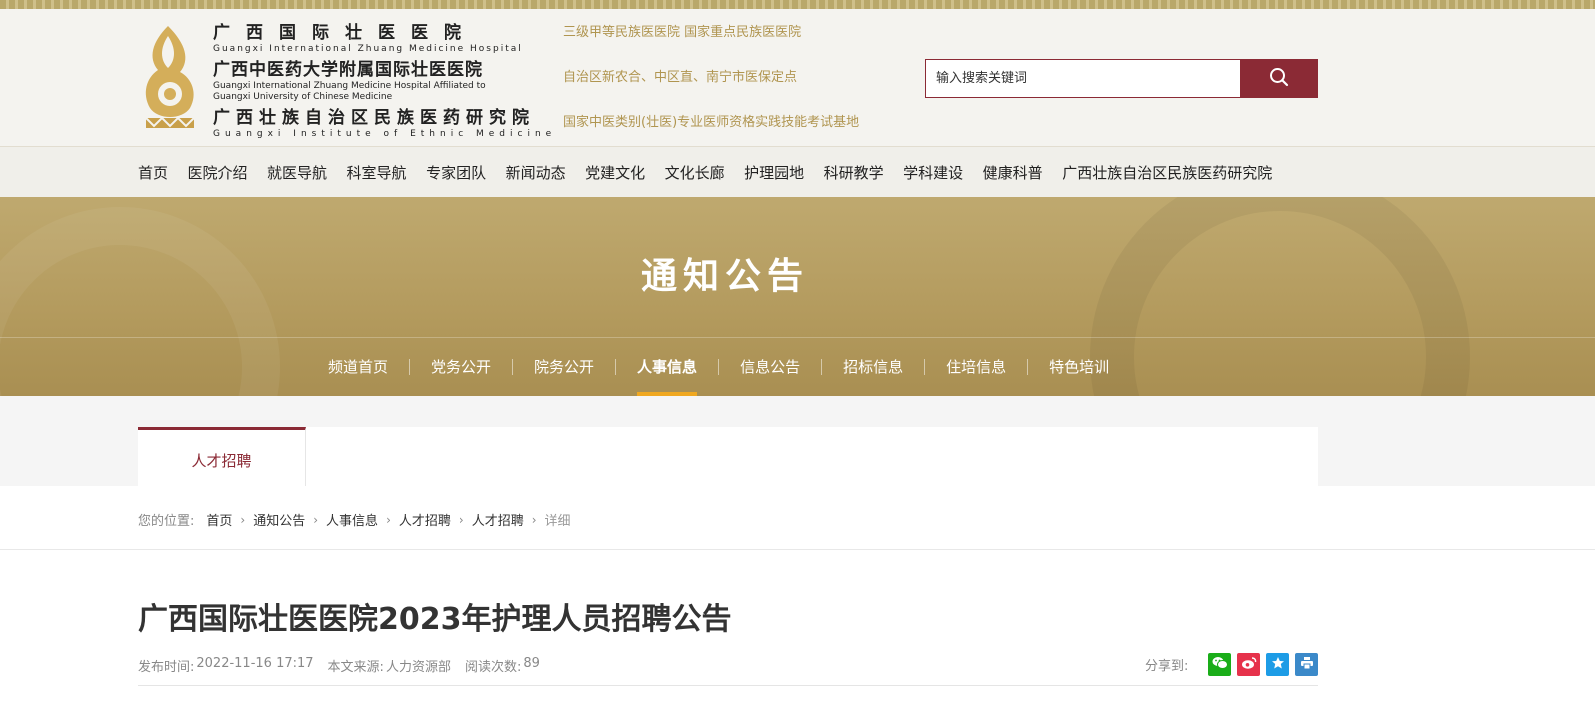 The image size is (1595, 724). Describe the element at coordinates (153, 173) in the screenshot. I see `nav-item-home: 首页` at that location.